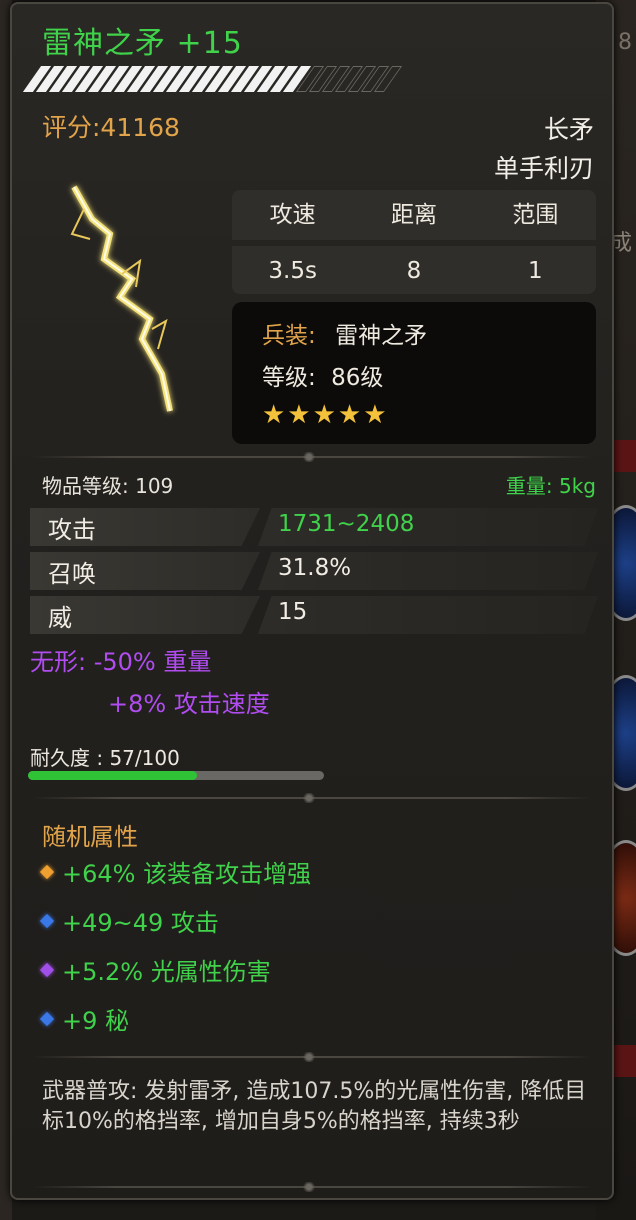 The width and height of the screenshot is (636, 1220). What do you see at coordinates (543, 168) in the screenshot?
I see `weapon-subtype: 单手利刃` at bounding box center [543, 168].